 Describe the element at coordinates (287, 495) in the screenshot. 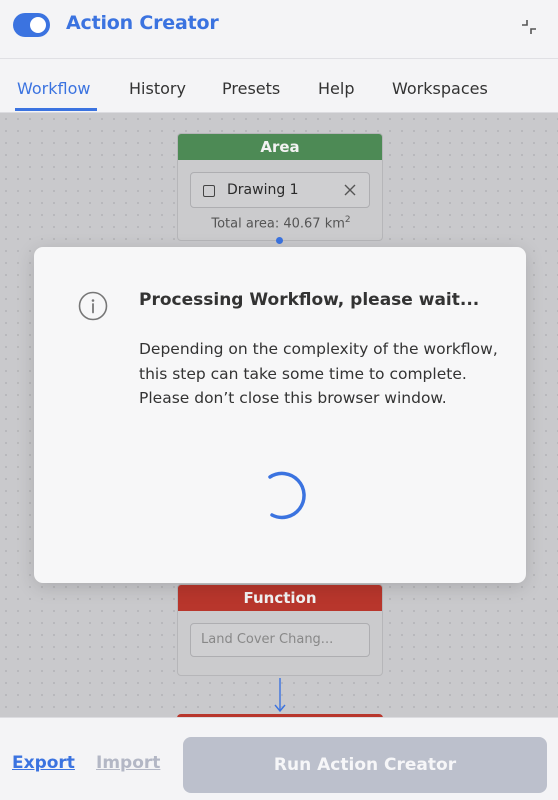

I see `loading-spinner-icon` at that location.